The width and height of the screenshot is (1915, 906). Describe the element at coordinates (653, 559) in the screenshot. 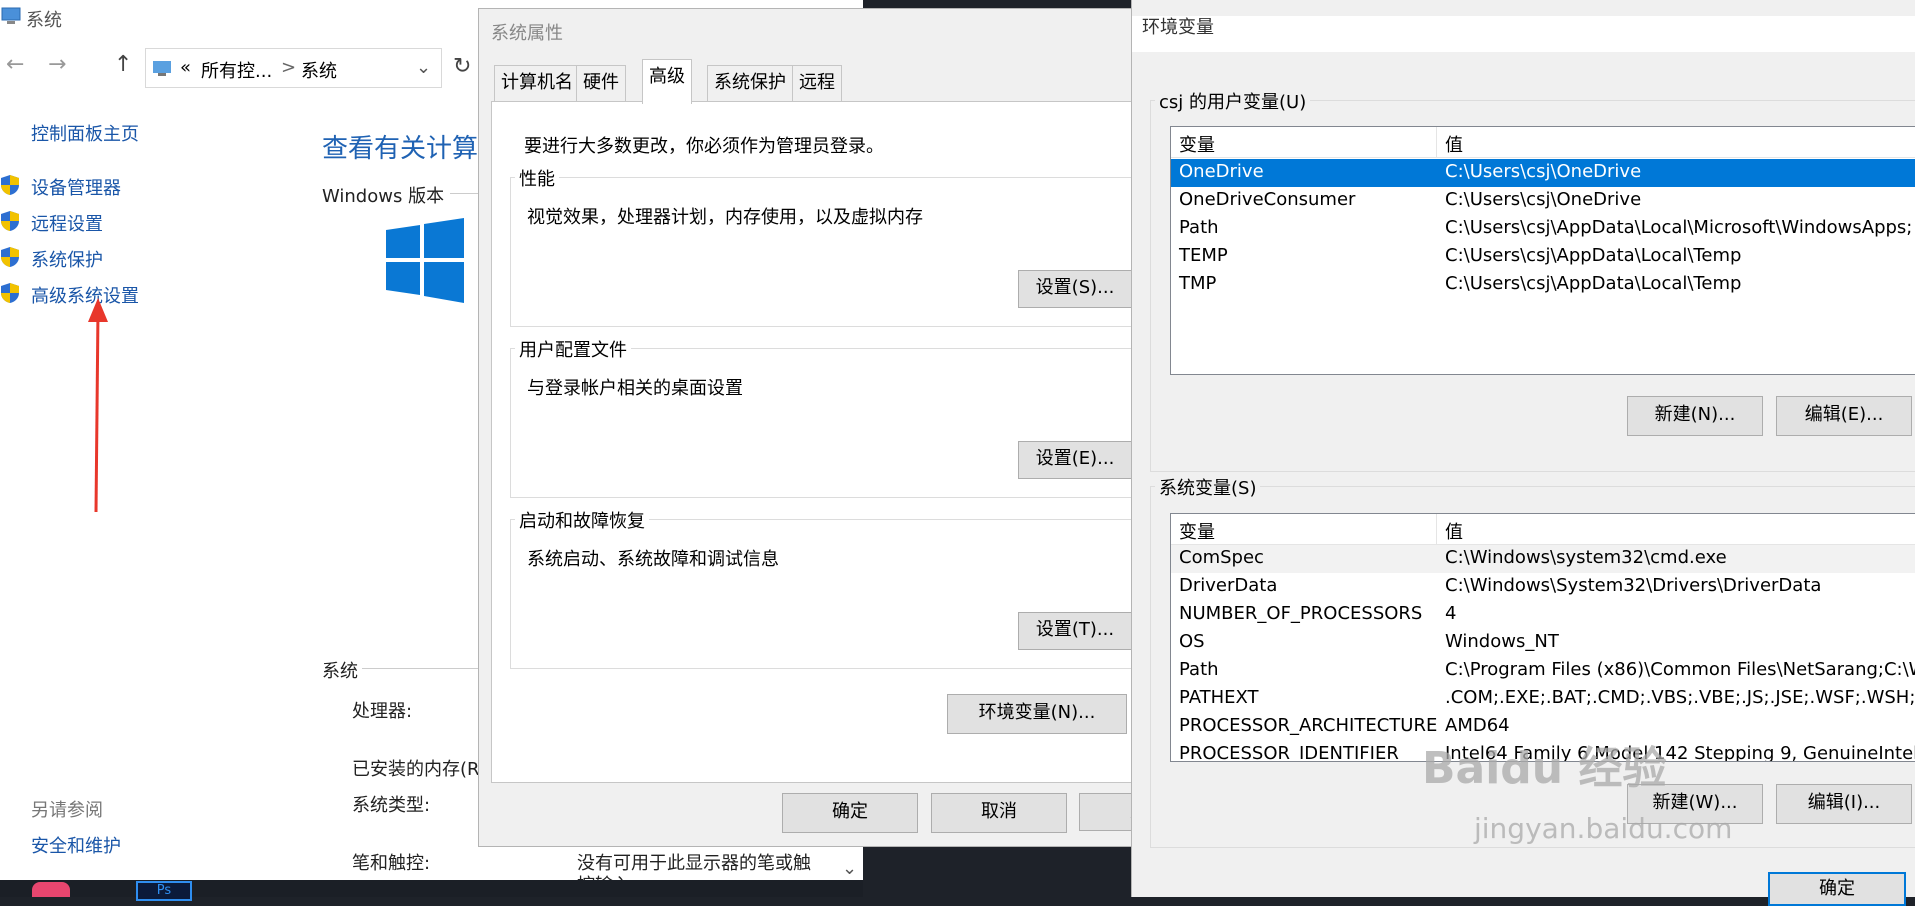

I see `group-description: 系统启动、系统故障和调试信息` at that location.